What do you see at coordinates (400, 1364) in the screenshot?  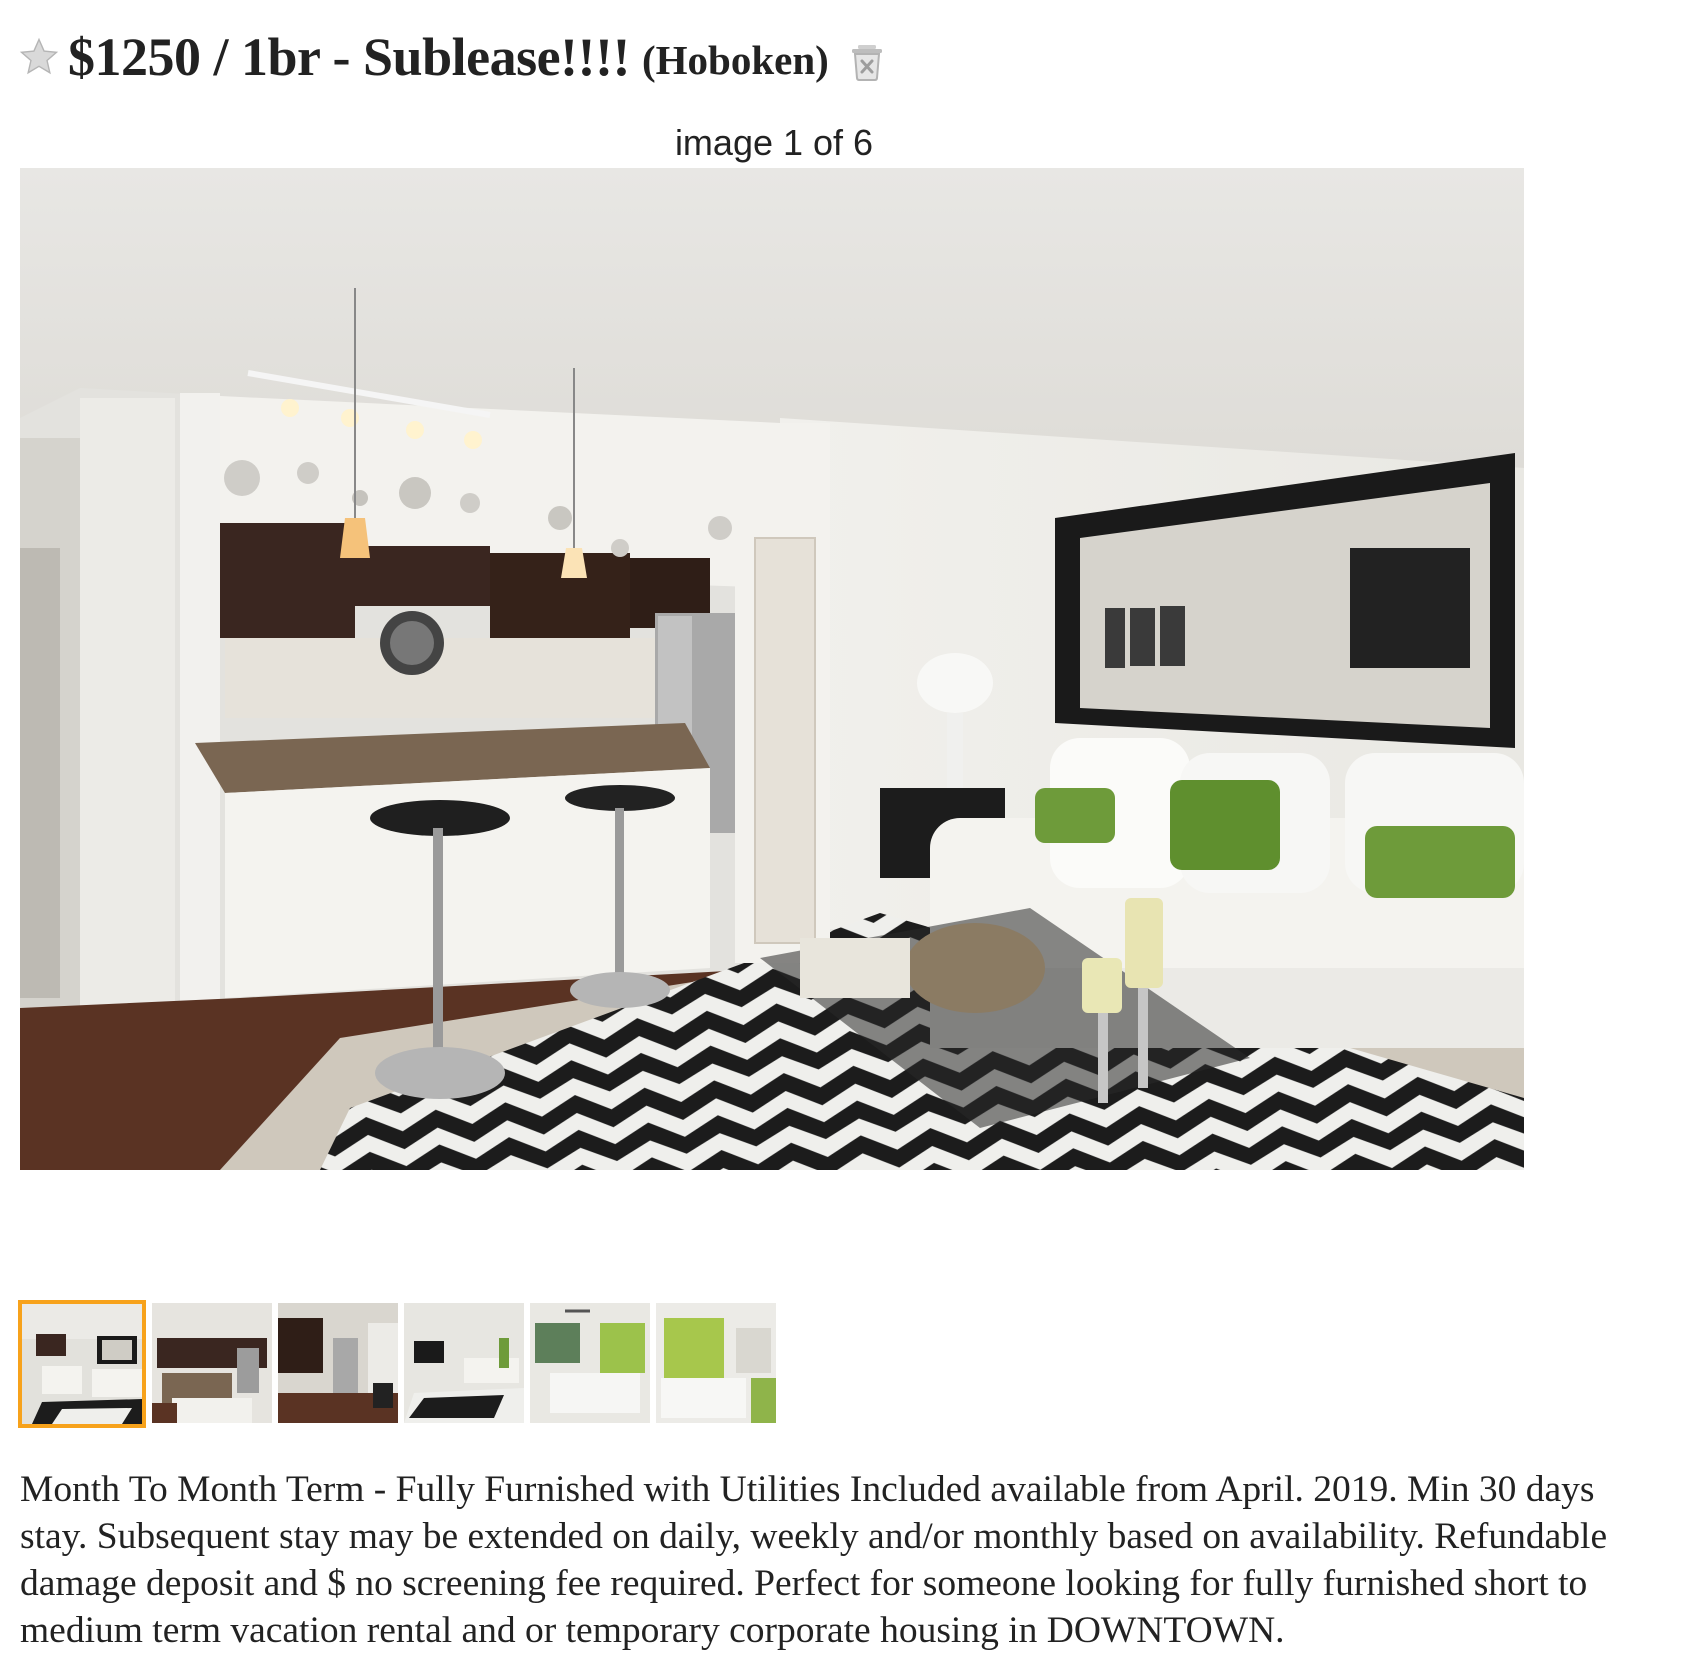 I see `thumbnail-strip` at bounding box center [400, 1364].